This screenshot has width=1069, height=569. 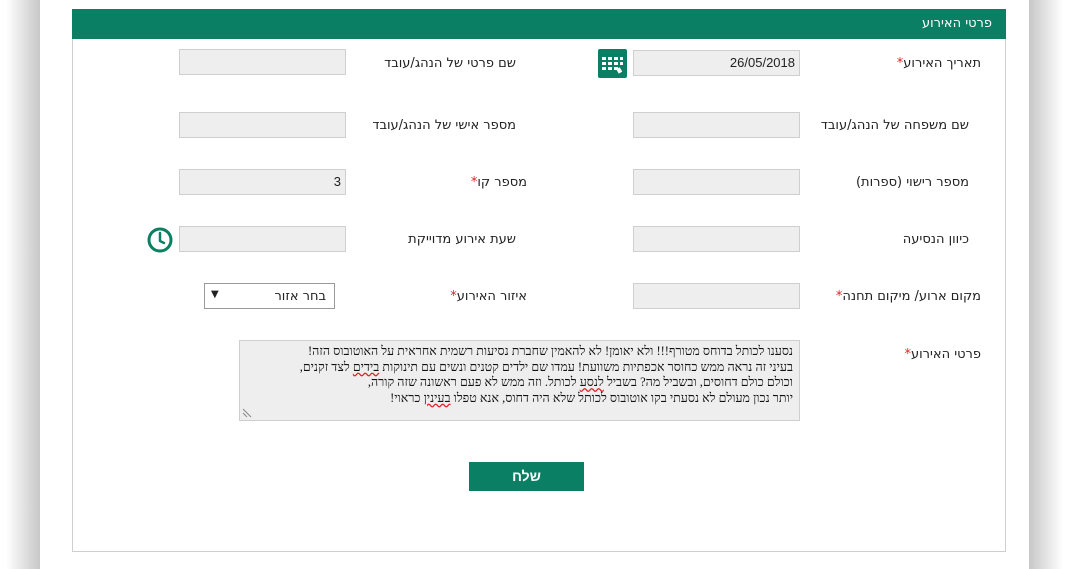 I want to click on clock-icon, so click(x=160, y=240).